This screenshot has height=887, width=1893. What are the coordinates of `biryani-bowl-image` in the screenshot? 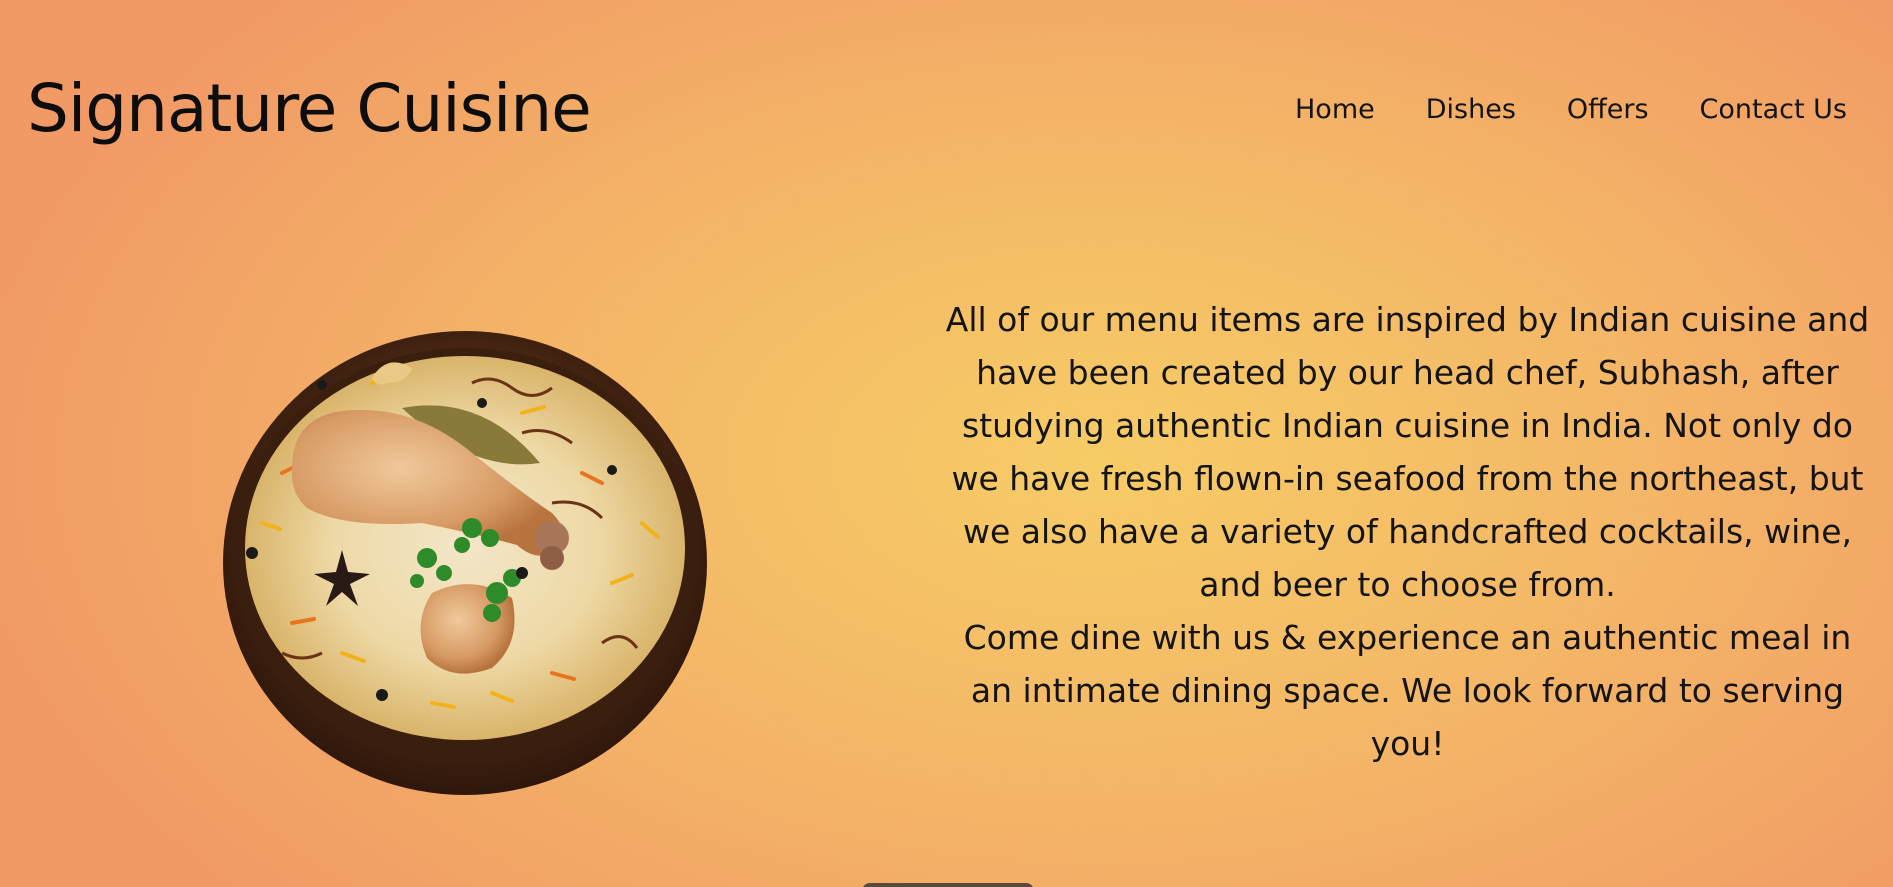 It's located at (467, 560).